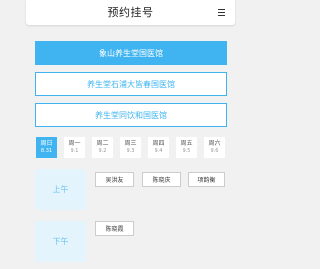  What do you see at coordinates (60, 189) in the screenshot?
I see `period-morning: 上午` at bounding box center [60, 189].